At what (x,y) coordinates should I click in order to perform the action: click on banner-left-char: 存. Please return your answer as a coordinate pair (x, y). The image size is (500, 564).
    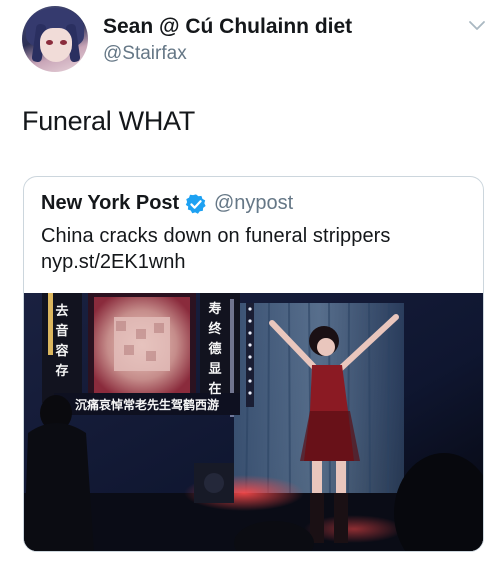
    Looking at the image, I should click on (61, 371).